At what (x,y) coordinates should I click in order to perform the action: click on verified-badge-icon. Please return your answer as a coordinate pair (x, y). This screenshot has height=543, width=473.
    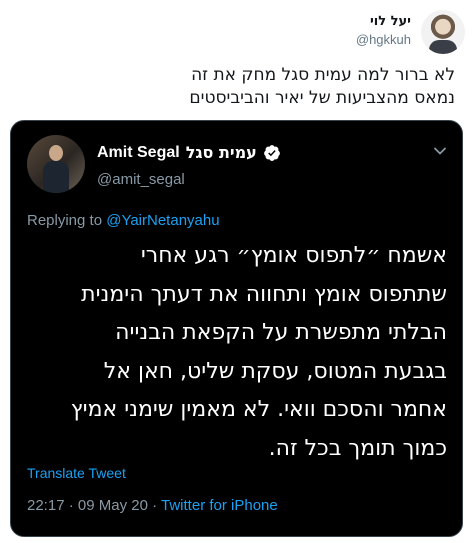
    Looking at the image, I should click on (271, 152).